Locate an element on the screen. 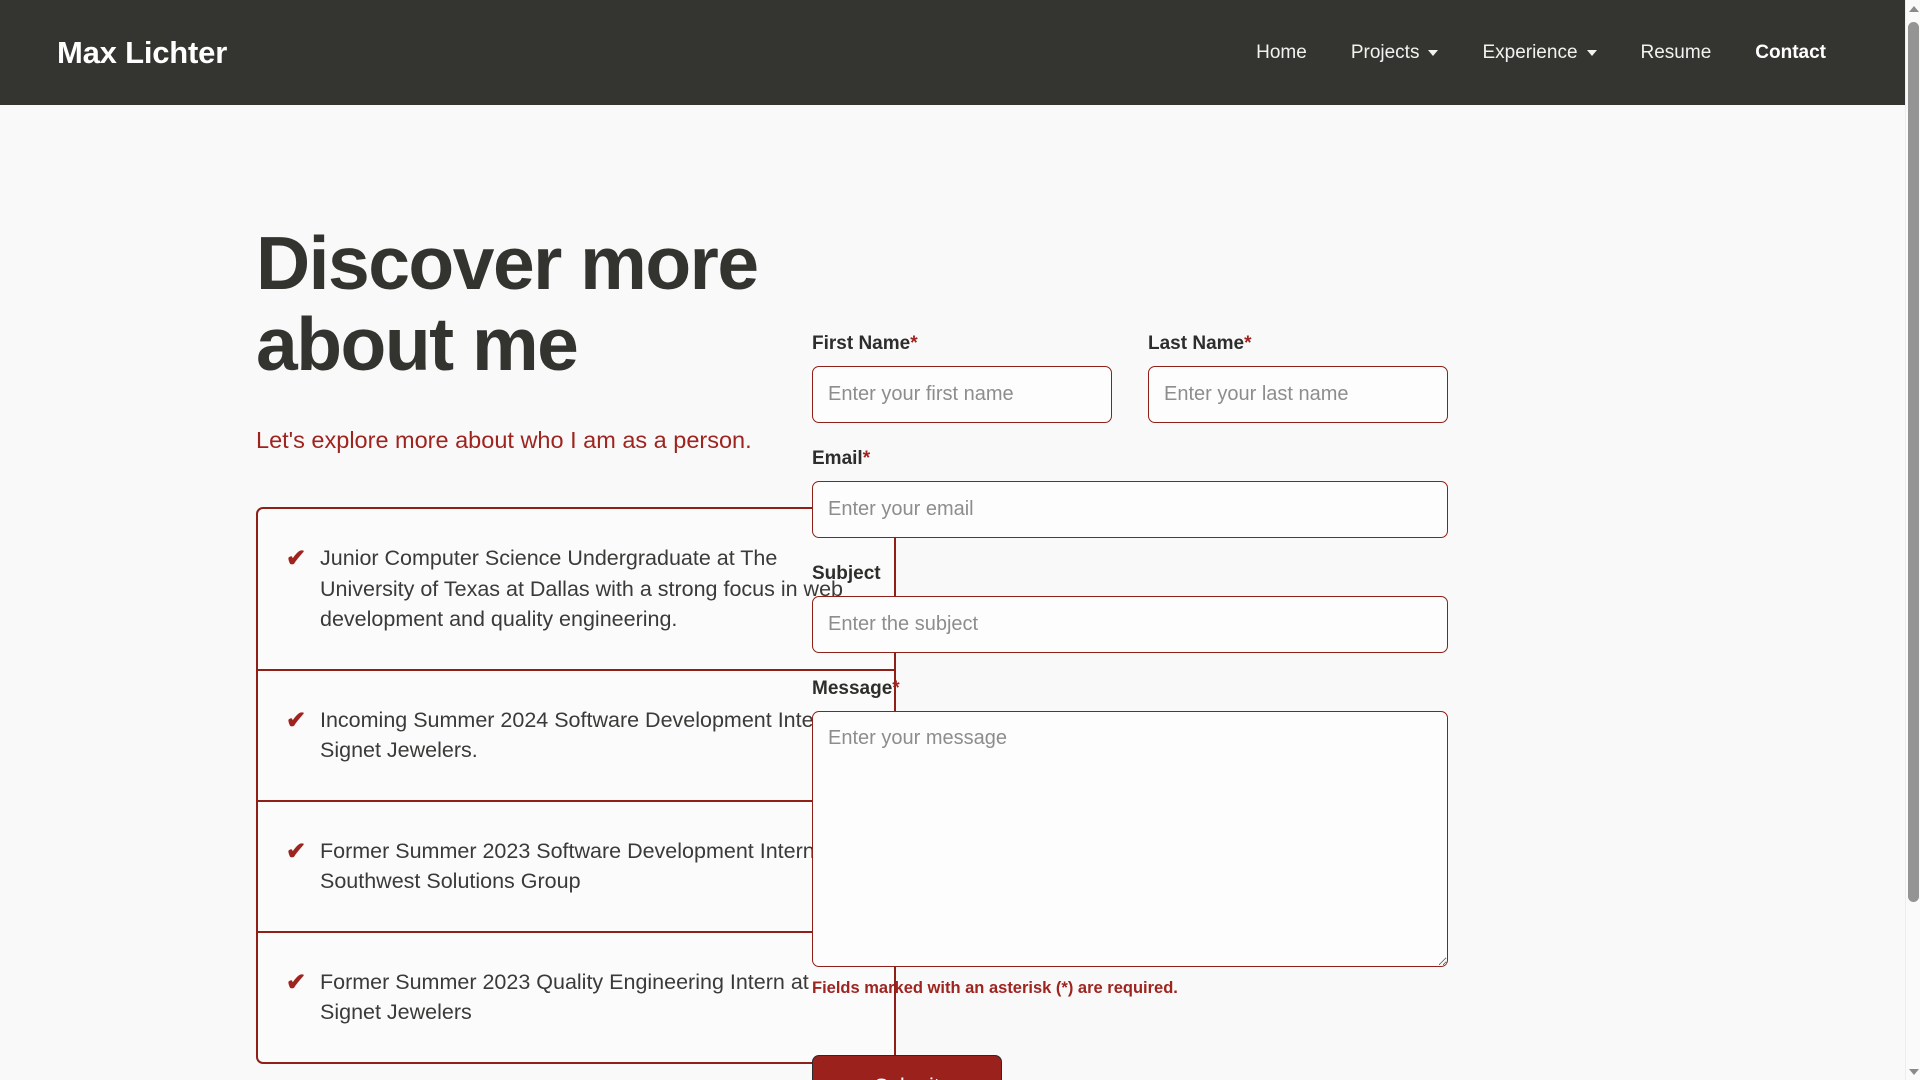 The width and height of the screenshot is (1920, 1080). page-title: Discover more about me is located at coordinates (507, 303).